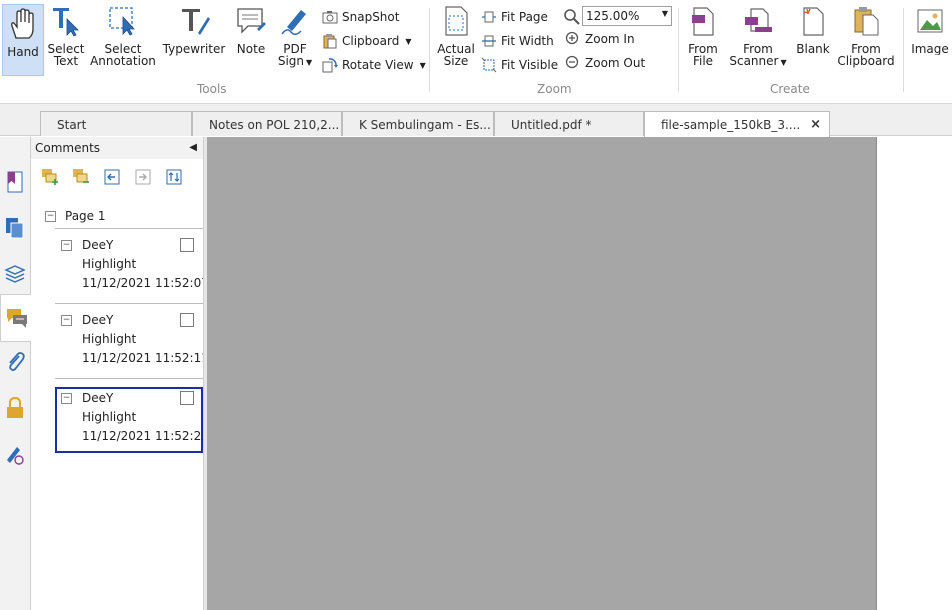 Image resolution: width=952 pixels, height=610 pixels. Describe the element at coordinates (489, 17) in the screenshot. I see `fit-page-icon` at that location.